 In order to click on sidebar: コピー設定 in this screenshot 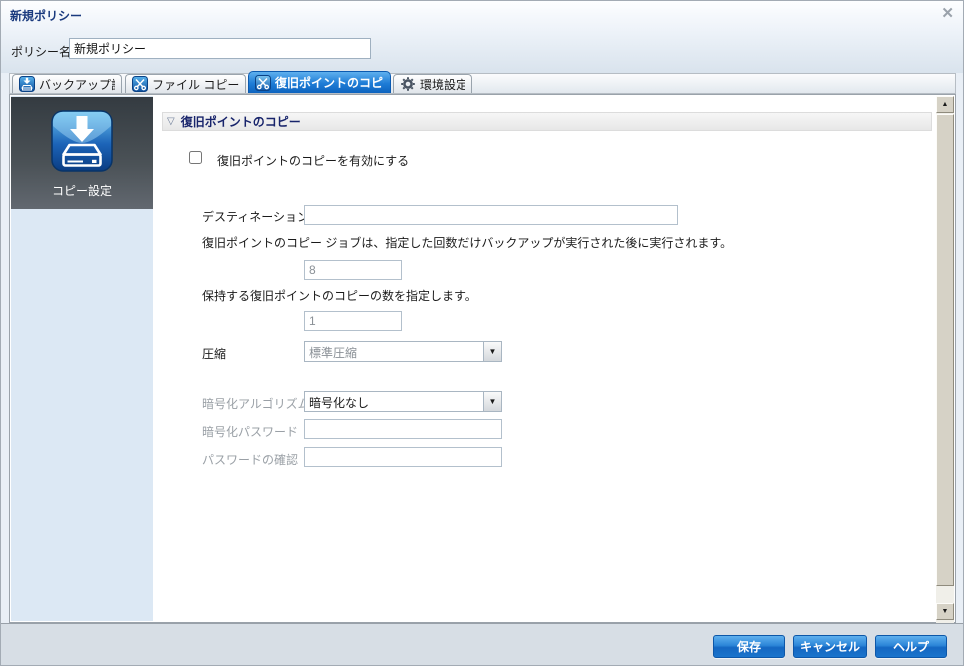, I will do `click(82, 358)`.